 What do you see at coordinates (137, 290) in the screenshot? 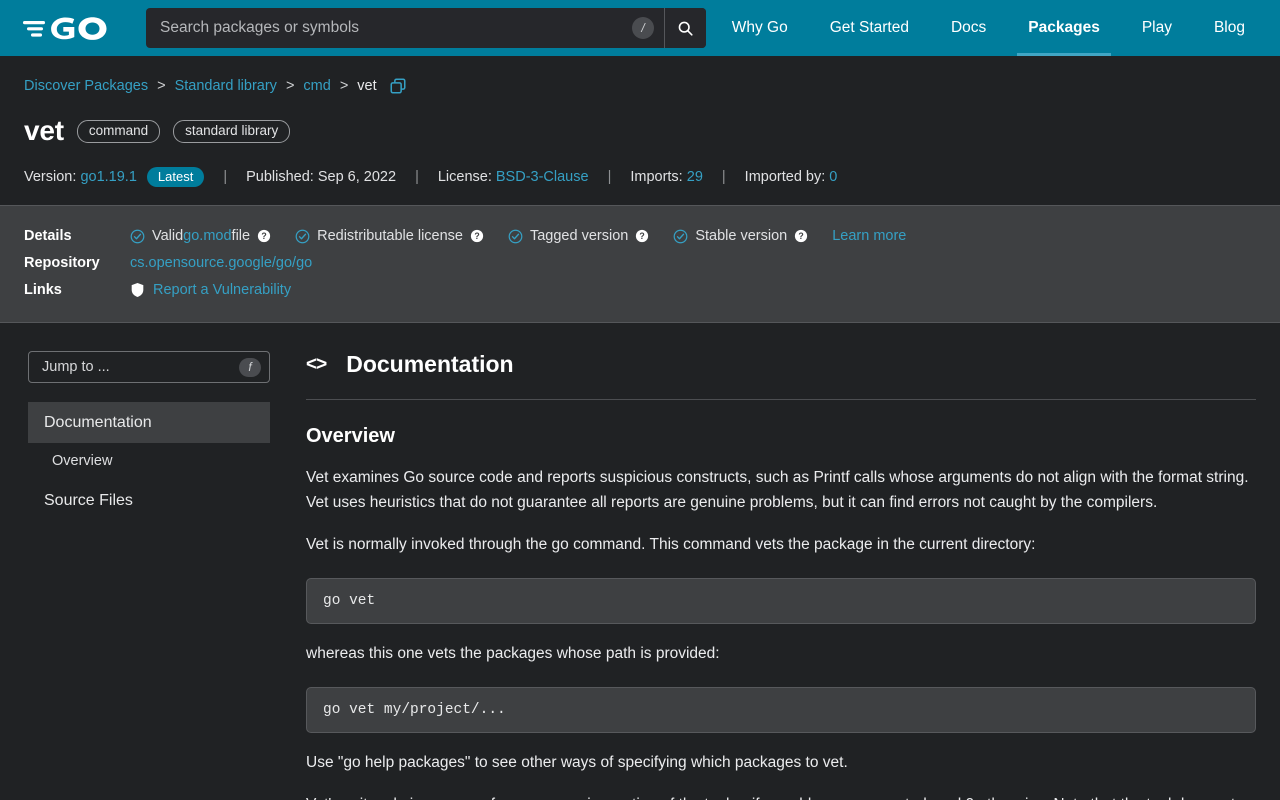
I see `shield-icon` at bounding box center [137, 290].